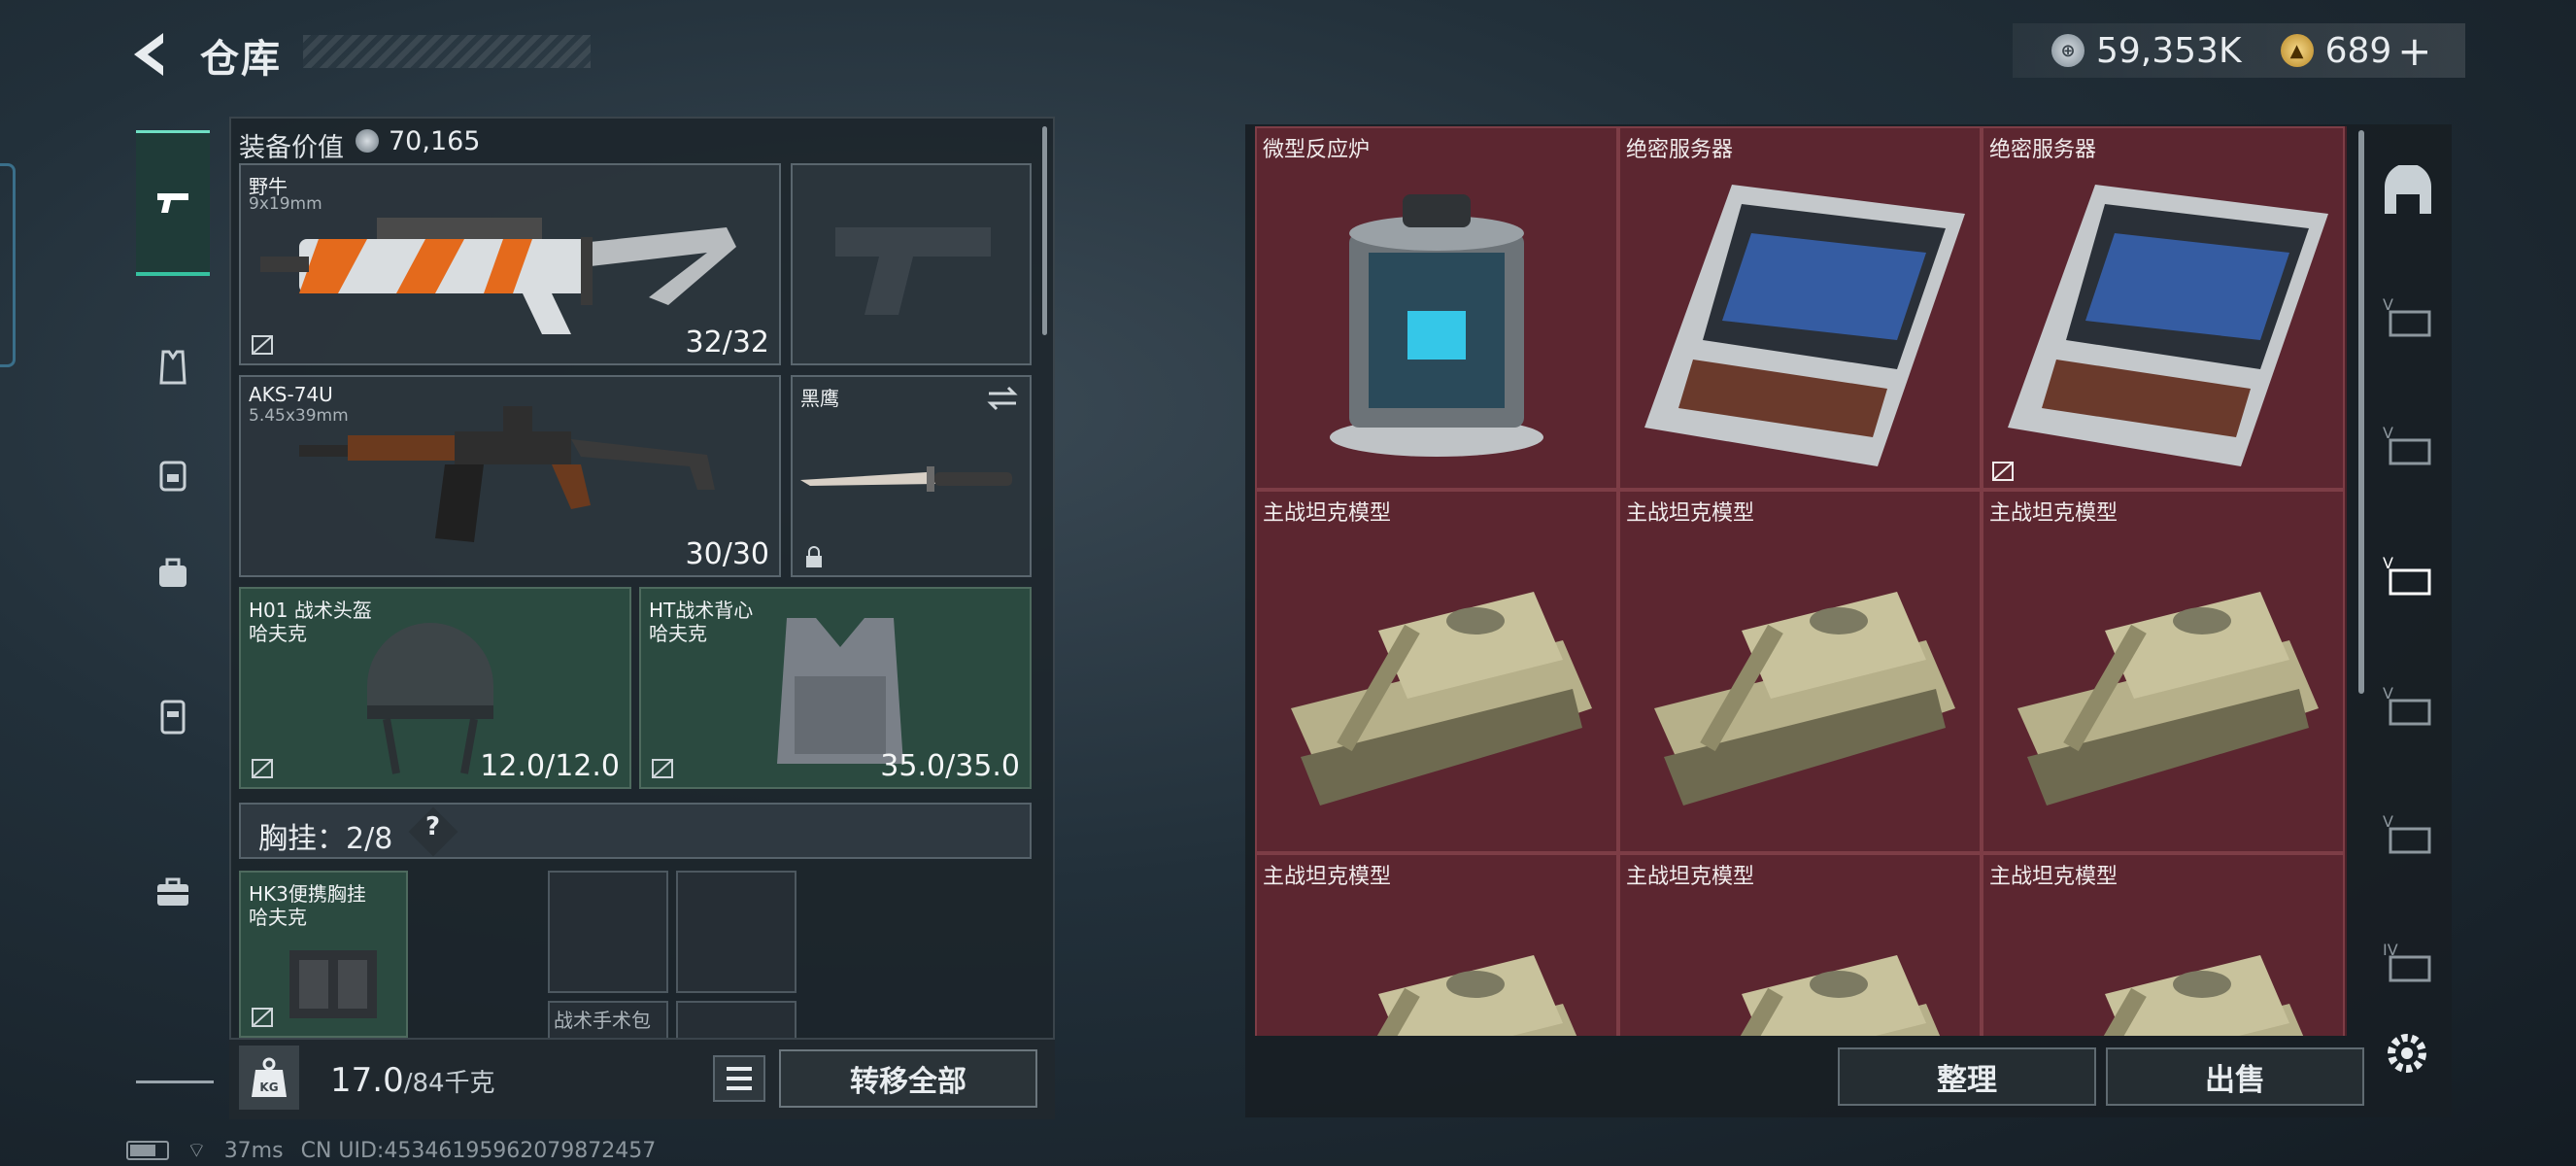 This screenshot has width=2576, height=1166. I want to click on list-view-button, so click(739, 1078).